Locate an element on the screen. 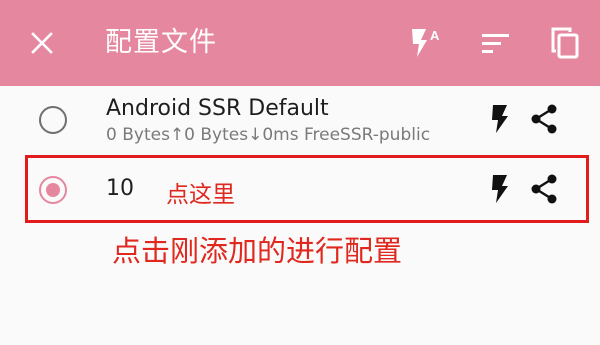 The height and width of the screenshot is (345, 600). flash-icon is located at coordinates (500, 119).